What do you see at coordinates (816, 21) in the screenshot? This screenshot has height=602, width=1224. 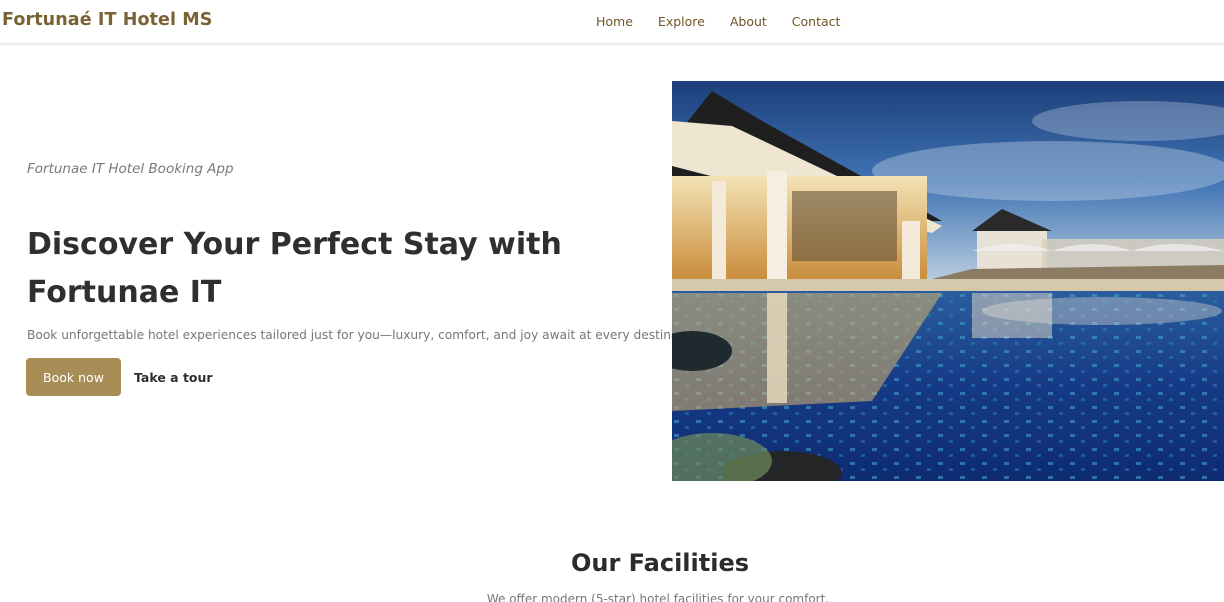 I see `nav-contact-link: Contact` at bounding box center [816, 21].